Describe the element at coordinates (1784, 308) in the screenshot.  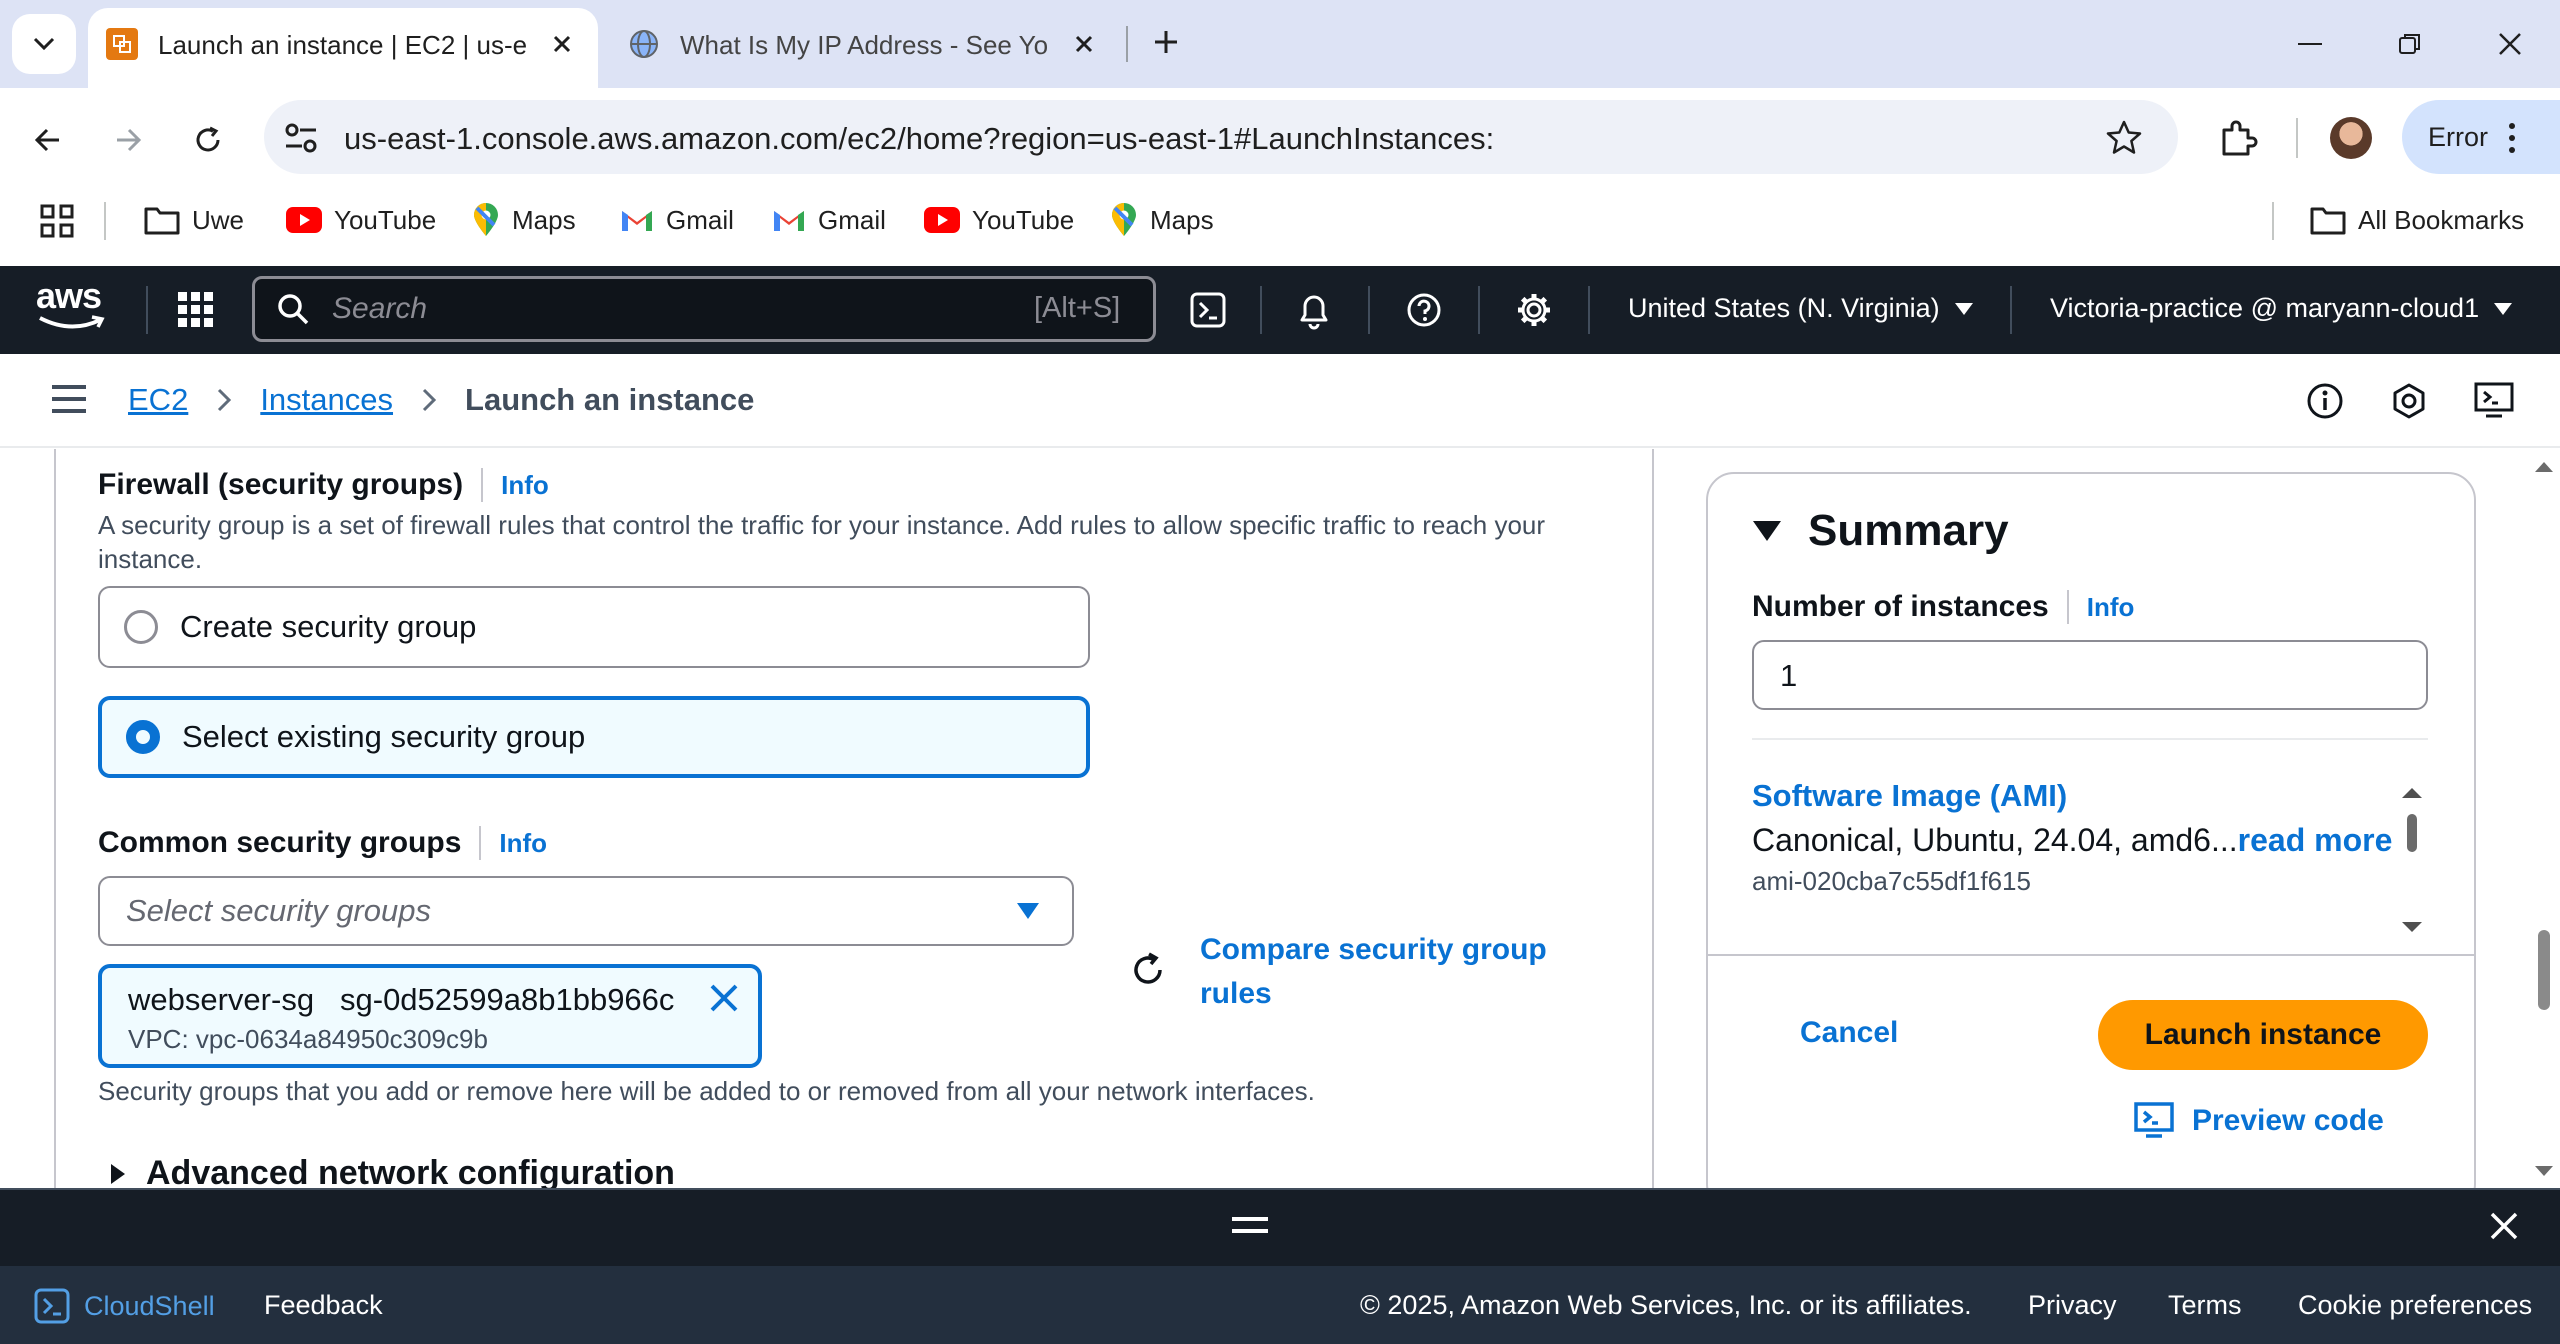
I see `region-label: United States (N. Virginia)` at that location.